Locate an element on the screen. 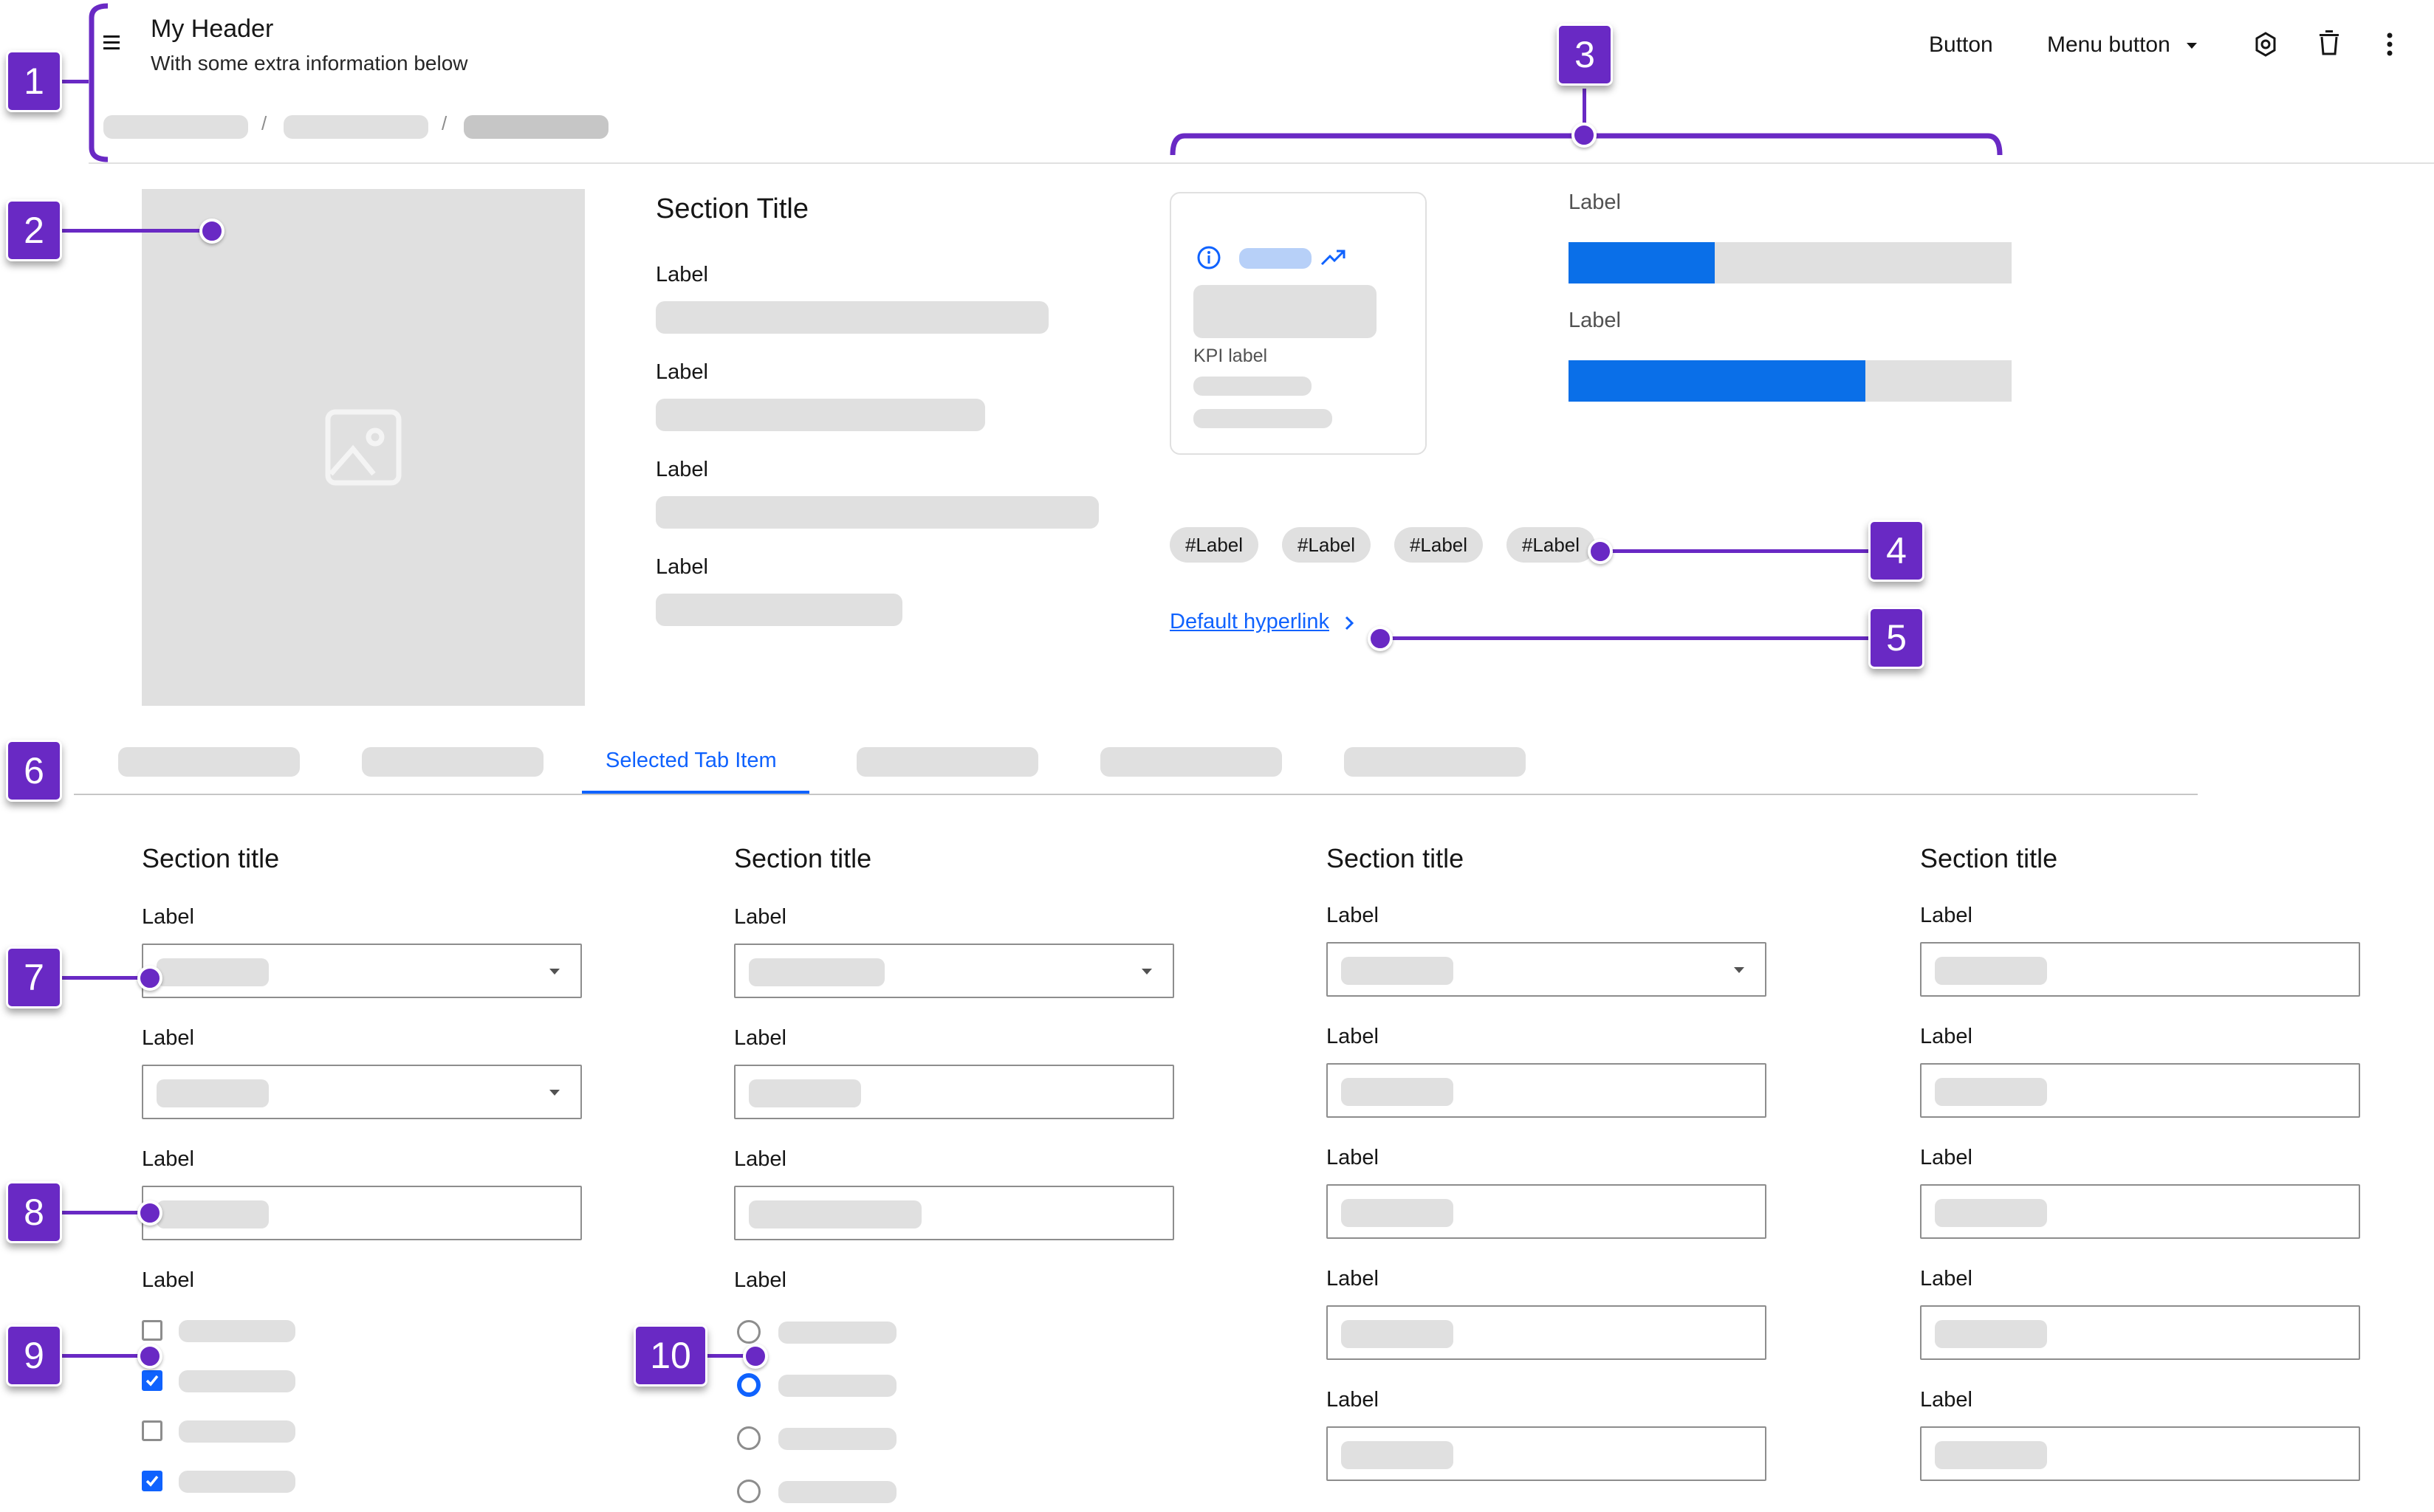 The image size is (2434, 1512). header-button: Button is located at coordinates (1961, 45).